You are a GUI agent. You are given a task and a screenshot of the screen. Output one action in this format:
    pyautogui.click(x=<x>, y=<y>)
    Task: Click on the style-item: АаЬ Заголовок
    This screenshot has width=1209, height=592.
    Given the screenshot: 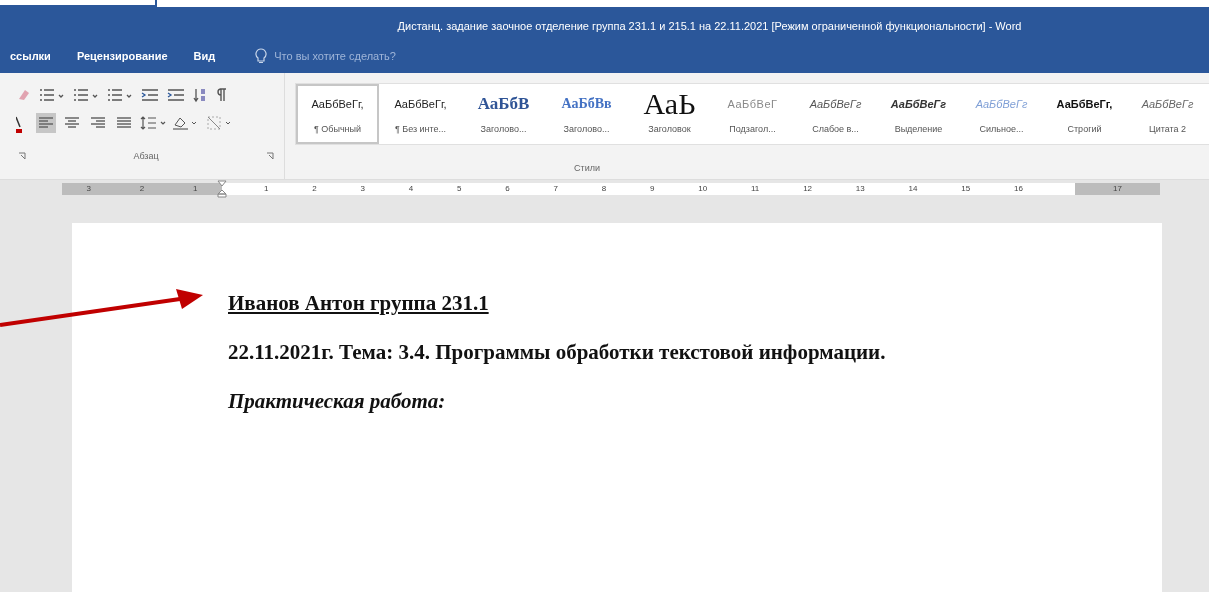 What is the action you would take?
    pyautogui.click(x=669, y=114)
    